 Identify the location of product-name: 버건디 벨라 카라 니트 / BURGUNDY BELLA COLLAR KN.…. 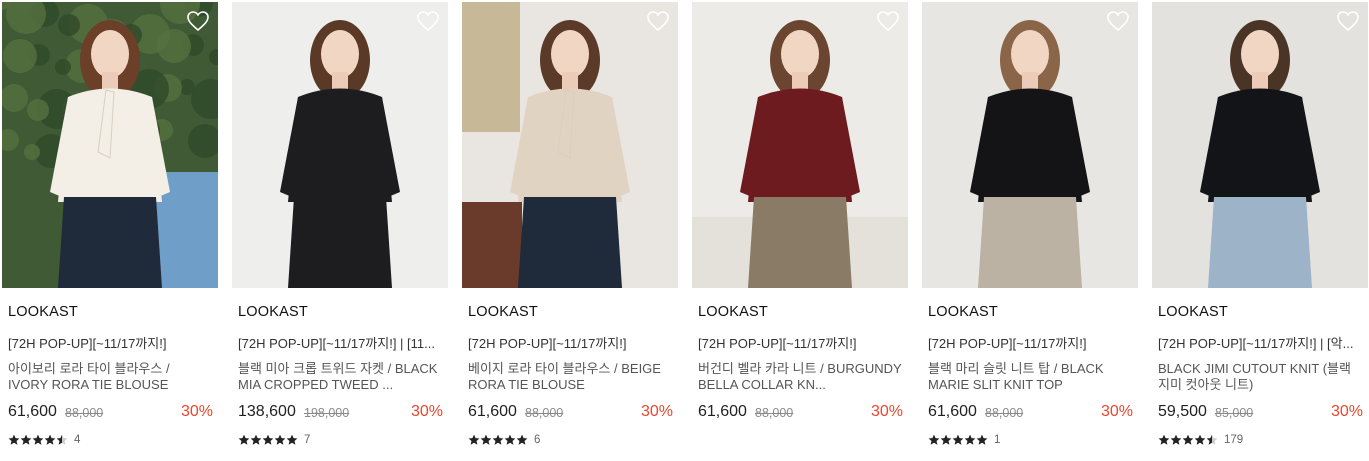
(800, 377).